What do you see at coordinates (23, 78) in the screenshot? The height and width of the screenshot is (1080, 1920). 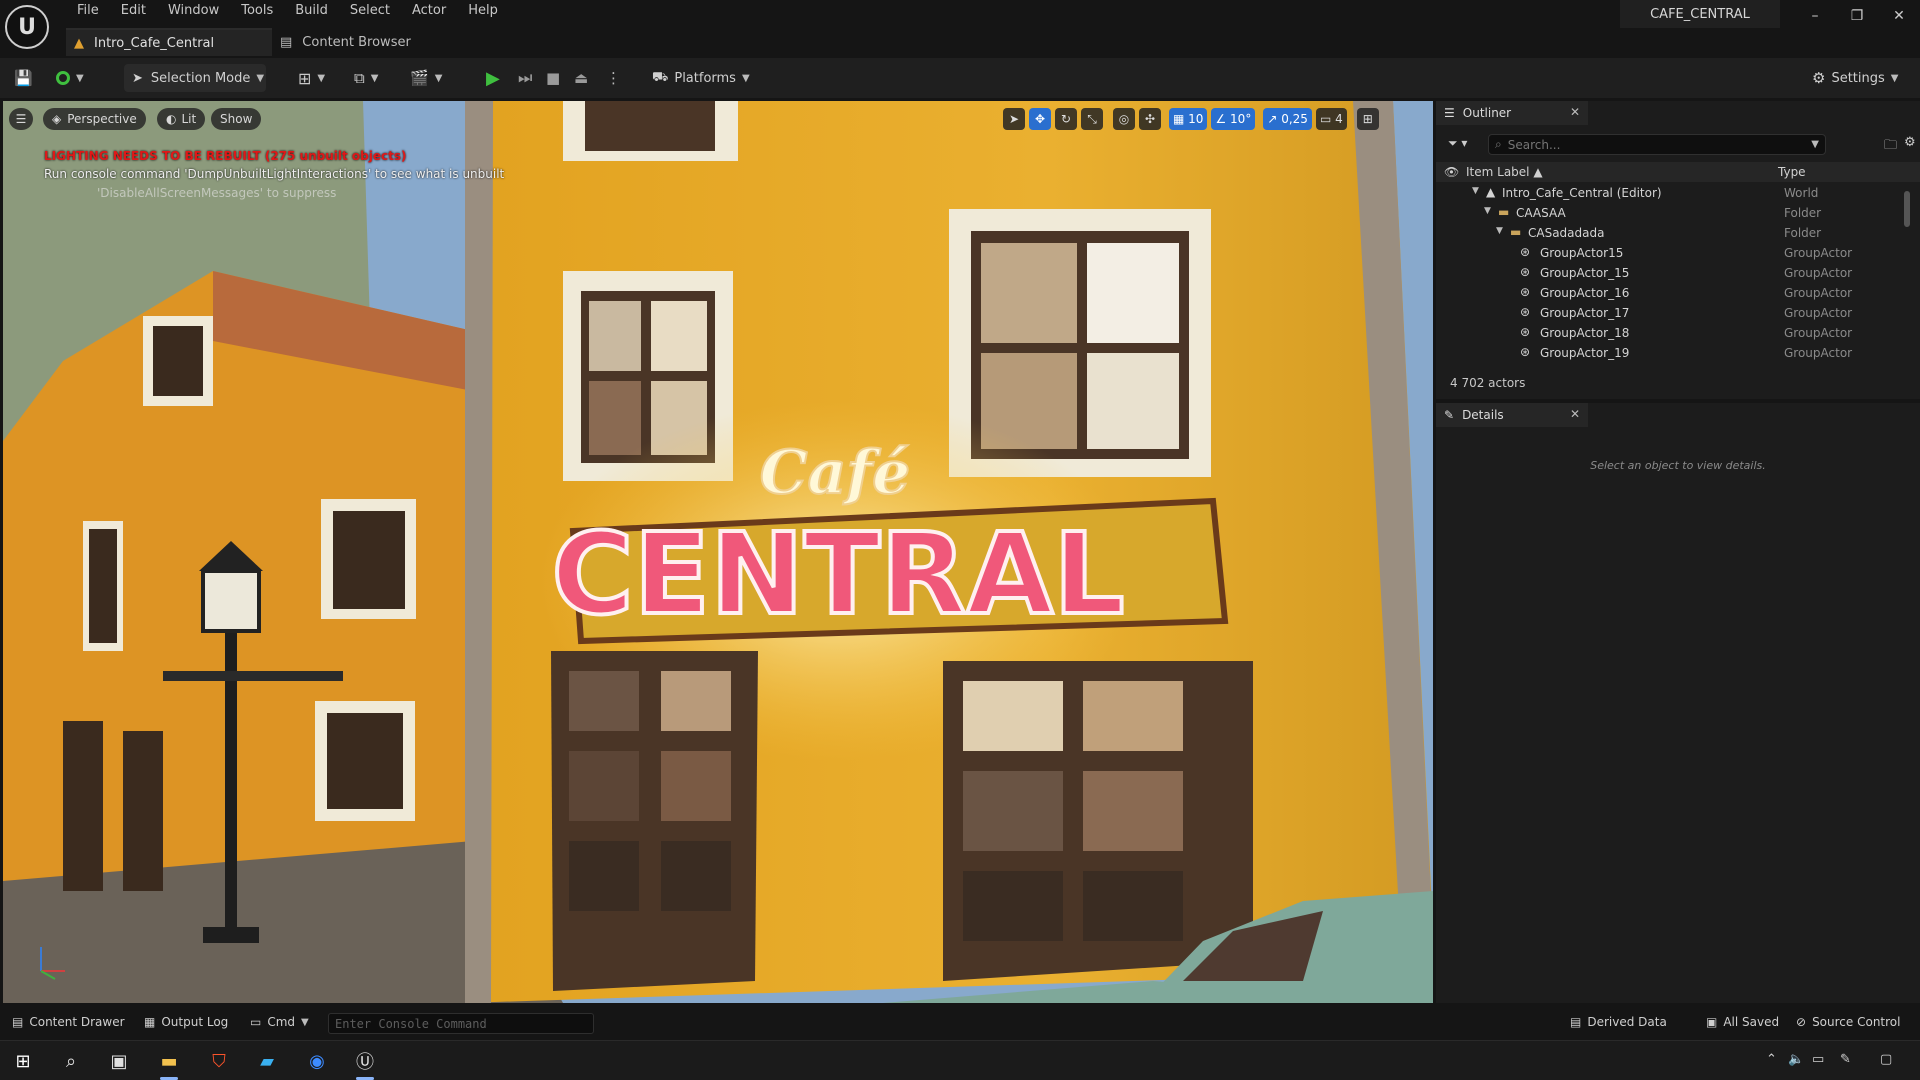 I see `save-icon: 💾` at bounding box center [23, 78].